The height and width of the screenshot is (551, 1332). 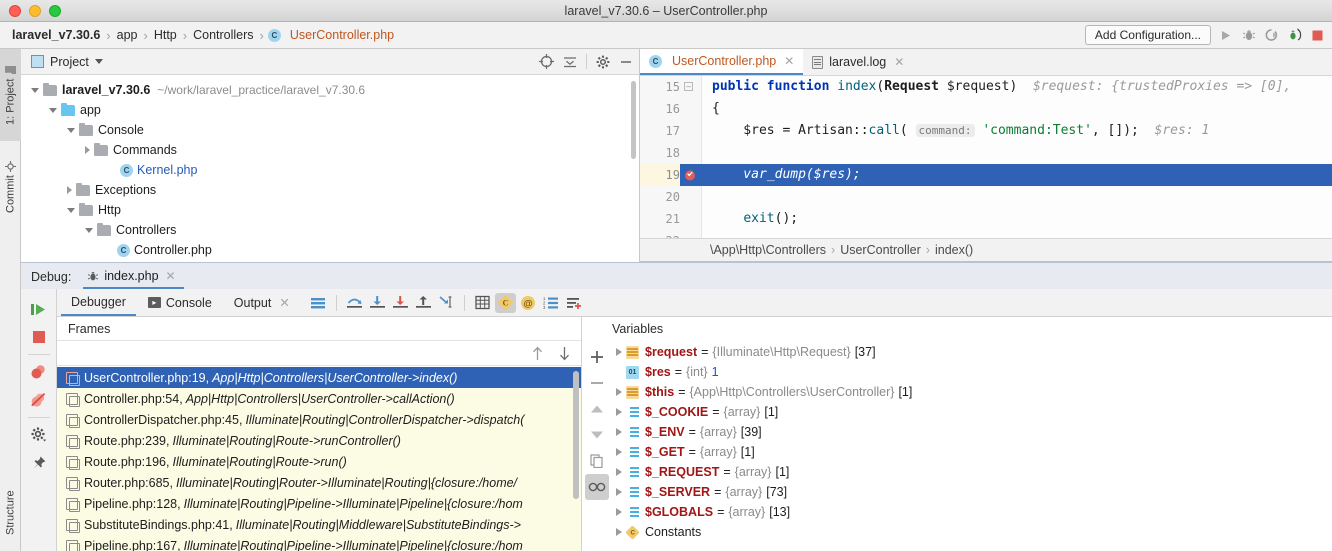 I want to click on step-over-icon, so click(x=354, y=303).